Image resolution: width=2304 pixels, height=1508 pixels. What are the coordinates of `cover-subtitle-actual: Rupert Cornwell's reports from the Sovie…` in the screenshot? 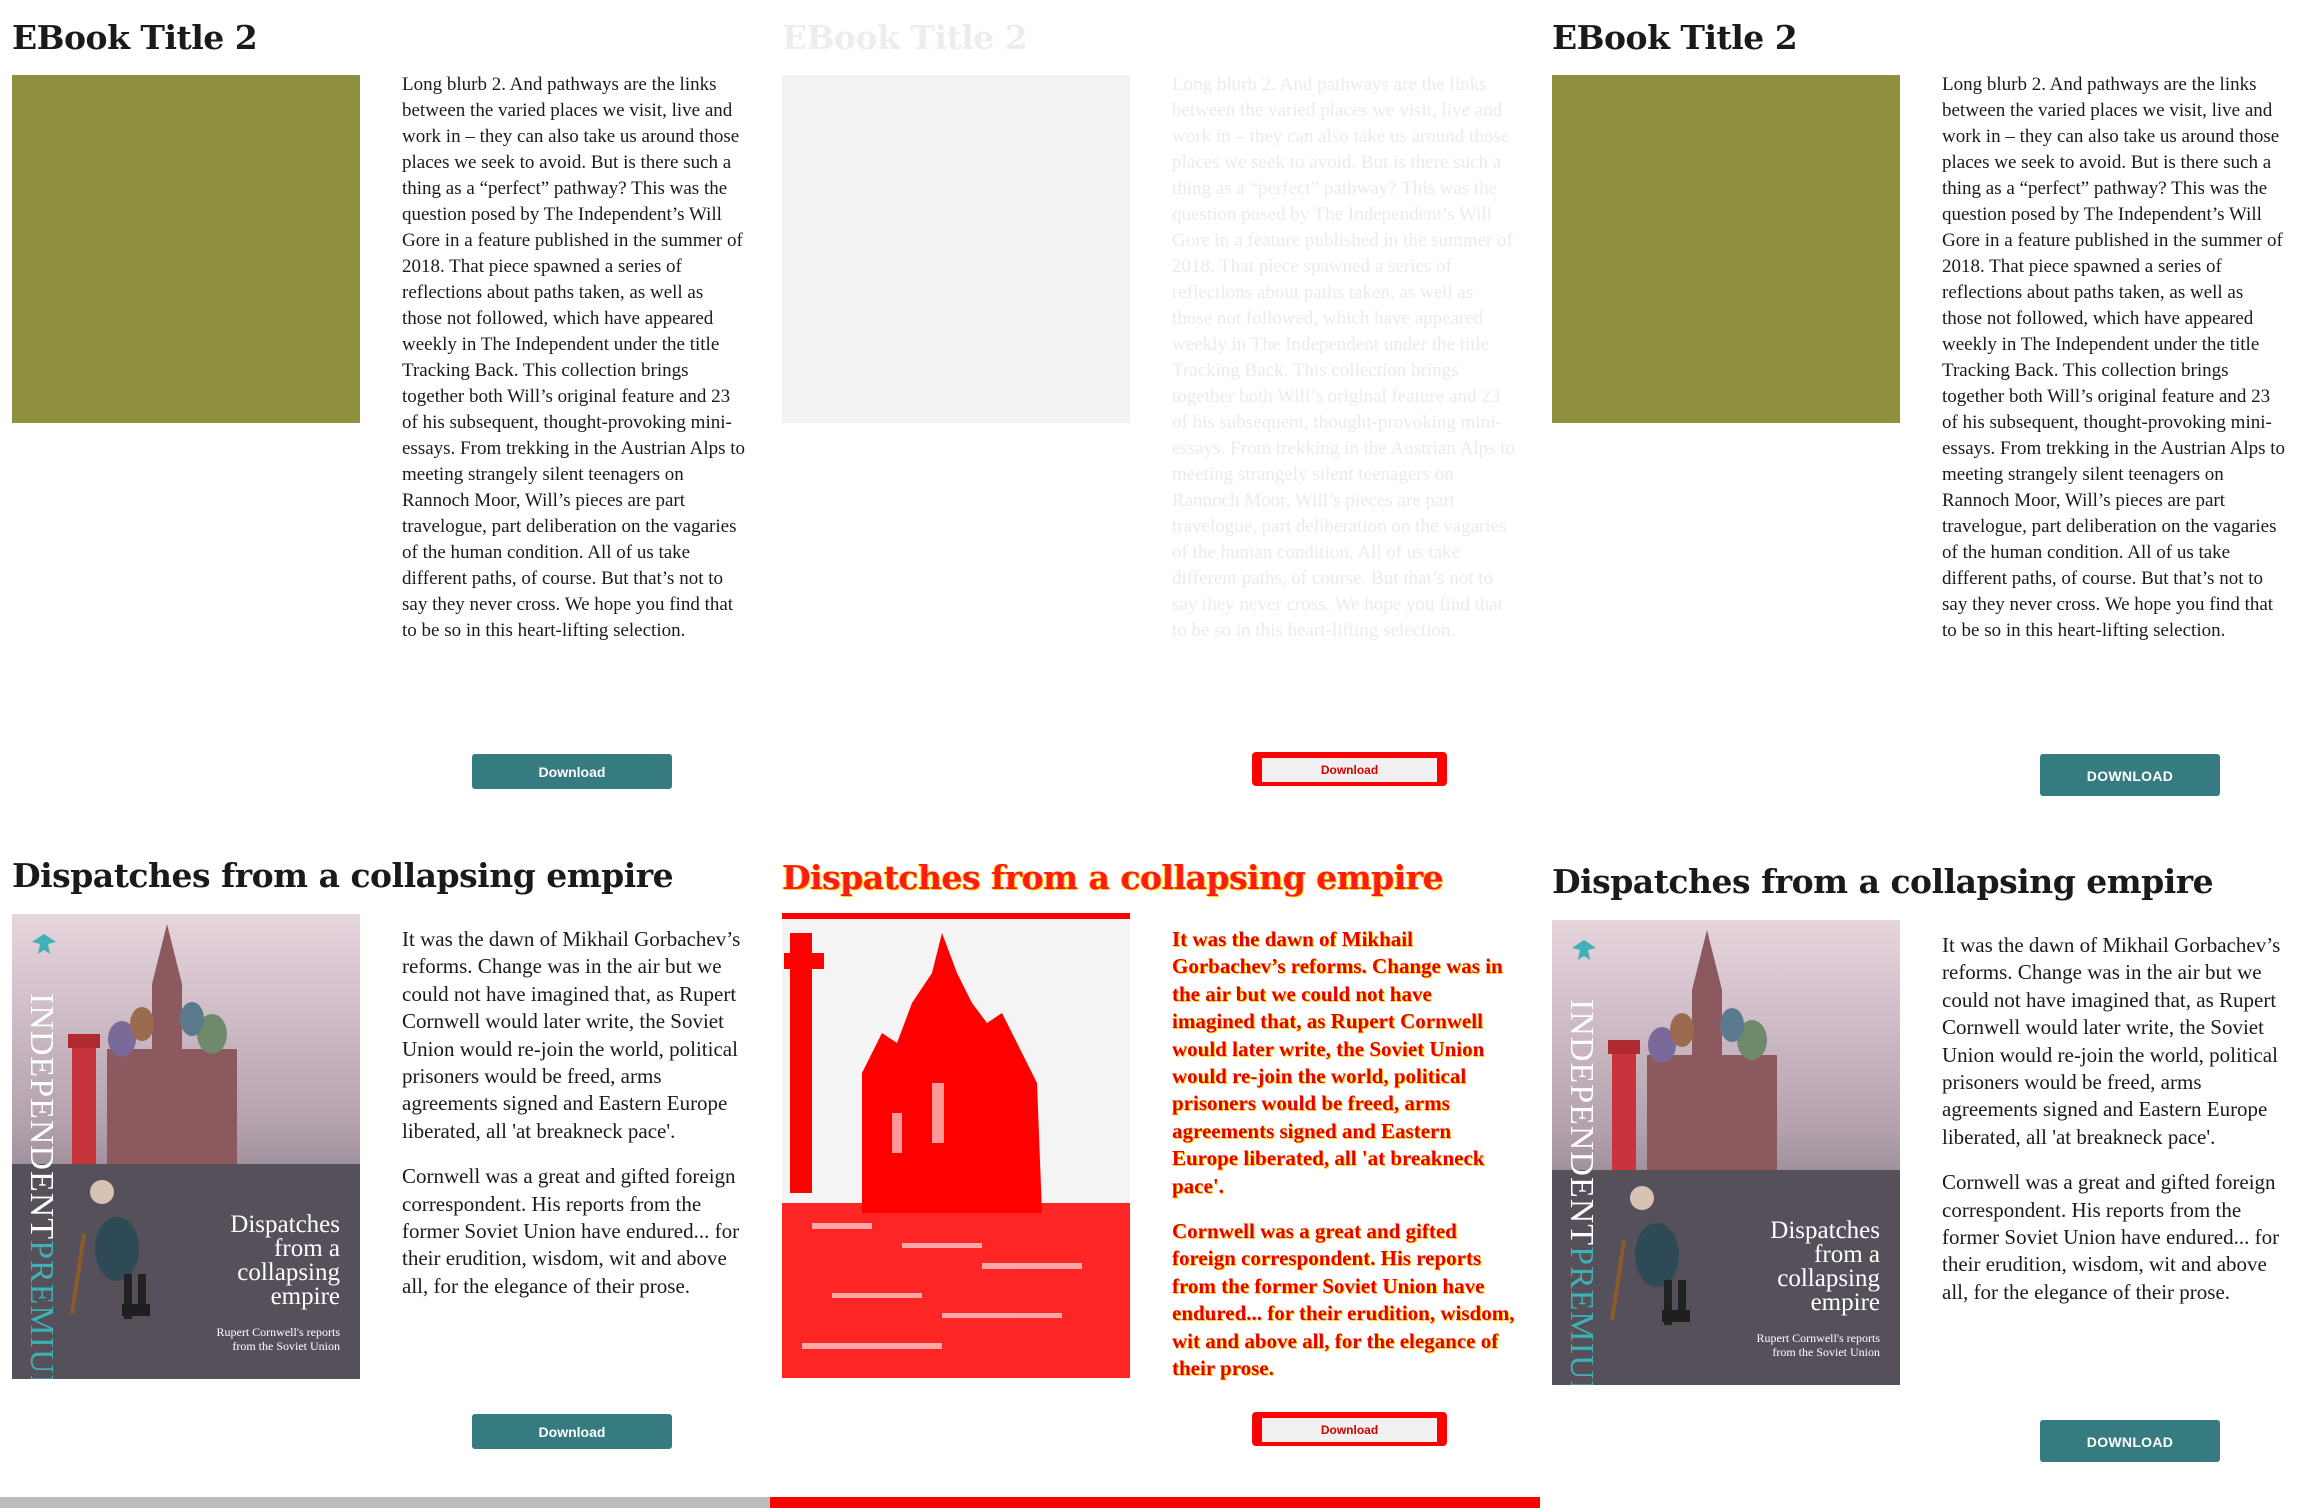 It's located at (1818, 1345).